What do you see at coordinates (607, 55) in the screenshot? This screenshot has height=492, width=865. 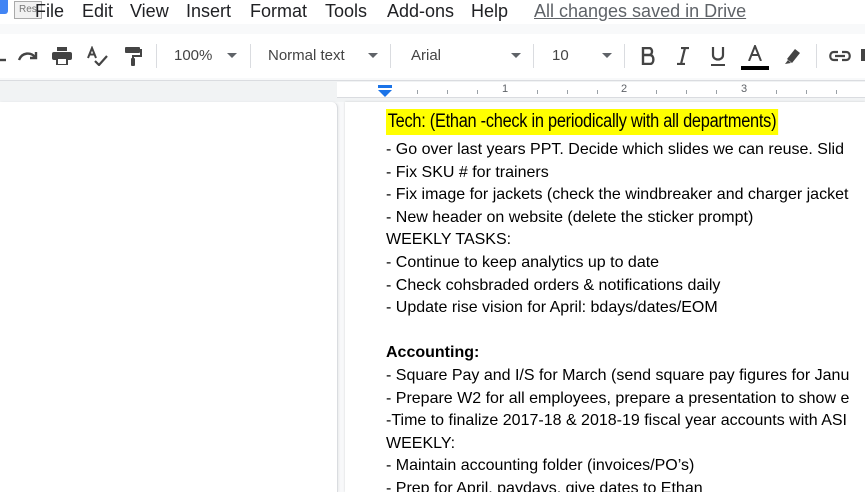 I see `font-size-dropdown-icon` at bounding box center [607, 55].